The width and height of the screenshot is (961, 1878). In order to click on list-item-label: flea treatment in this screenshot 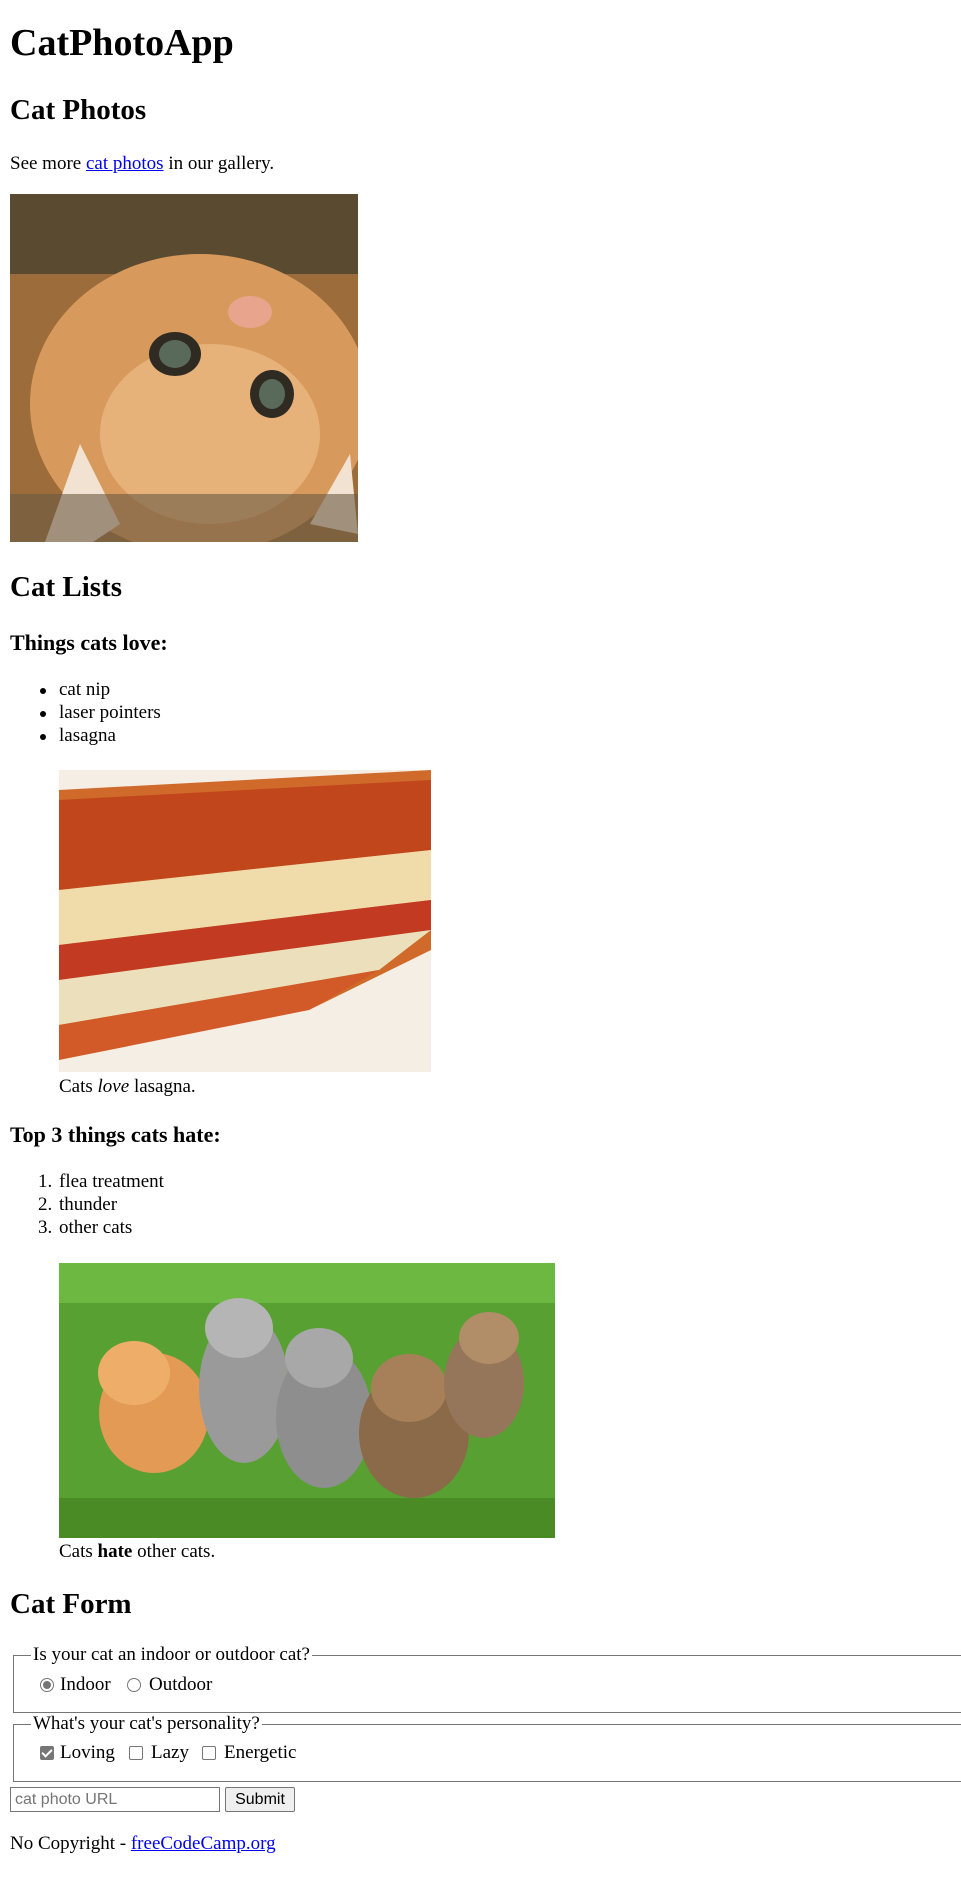, I will do `click(111, 1181)`.